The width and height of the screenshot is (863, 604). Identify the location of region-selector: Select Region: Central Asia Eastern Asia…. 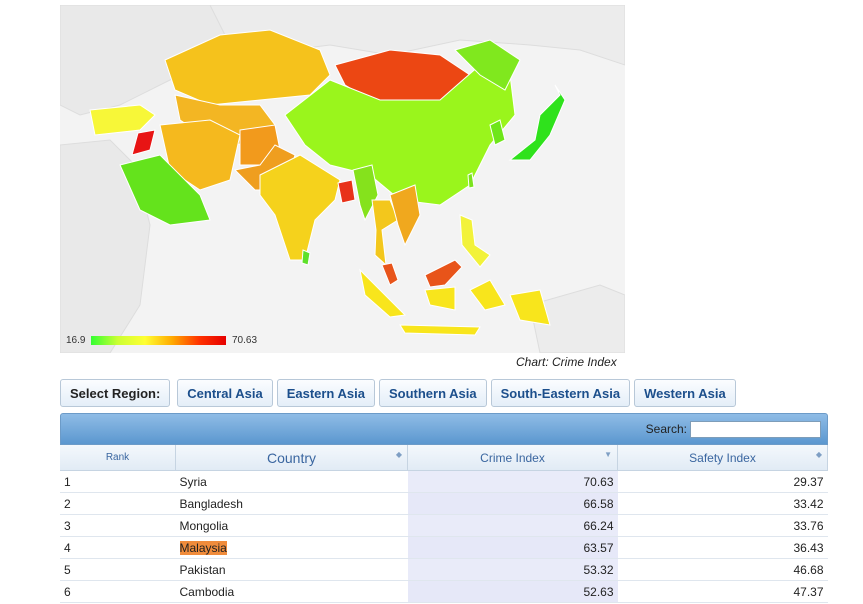
(398, 394).